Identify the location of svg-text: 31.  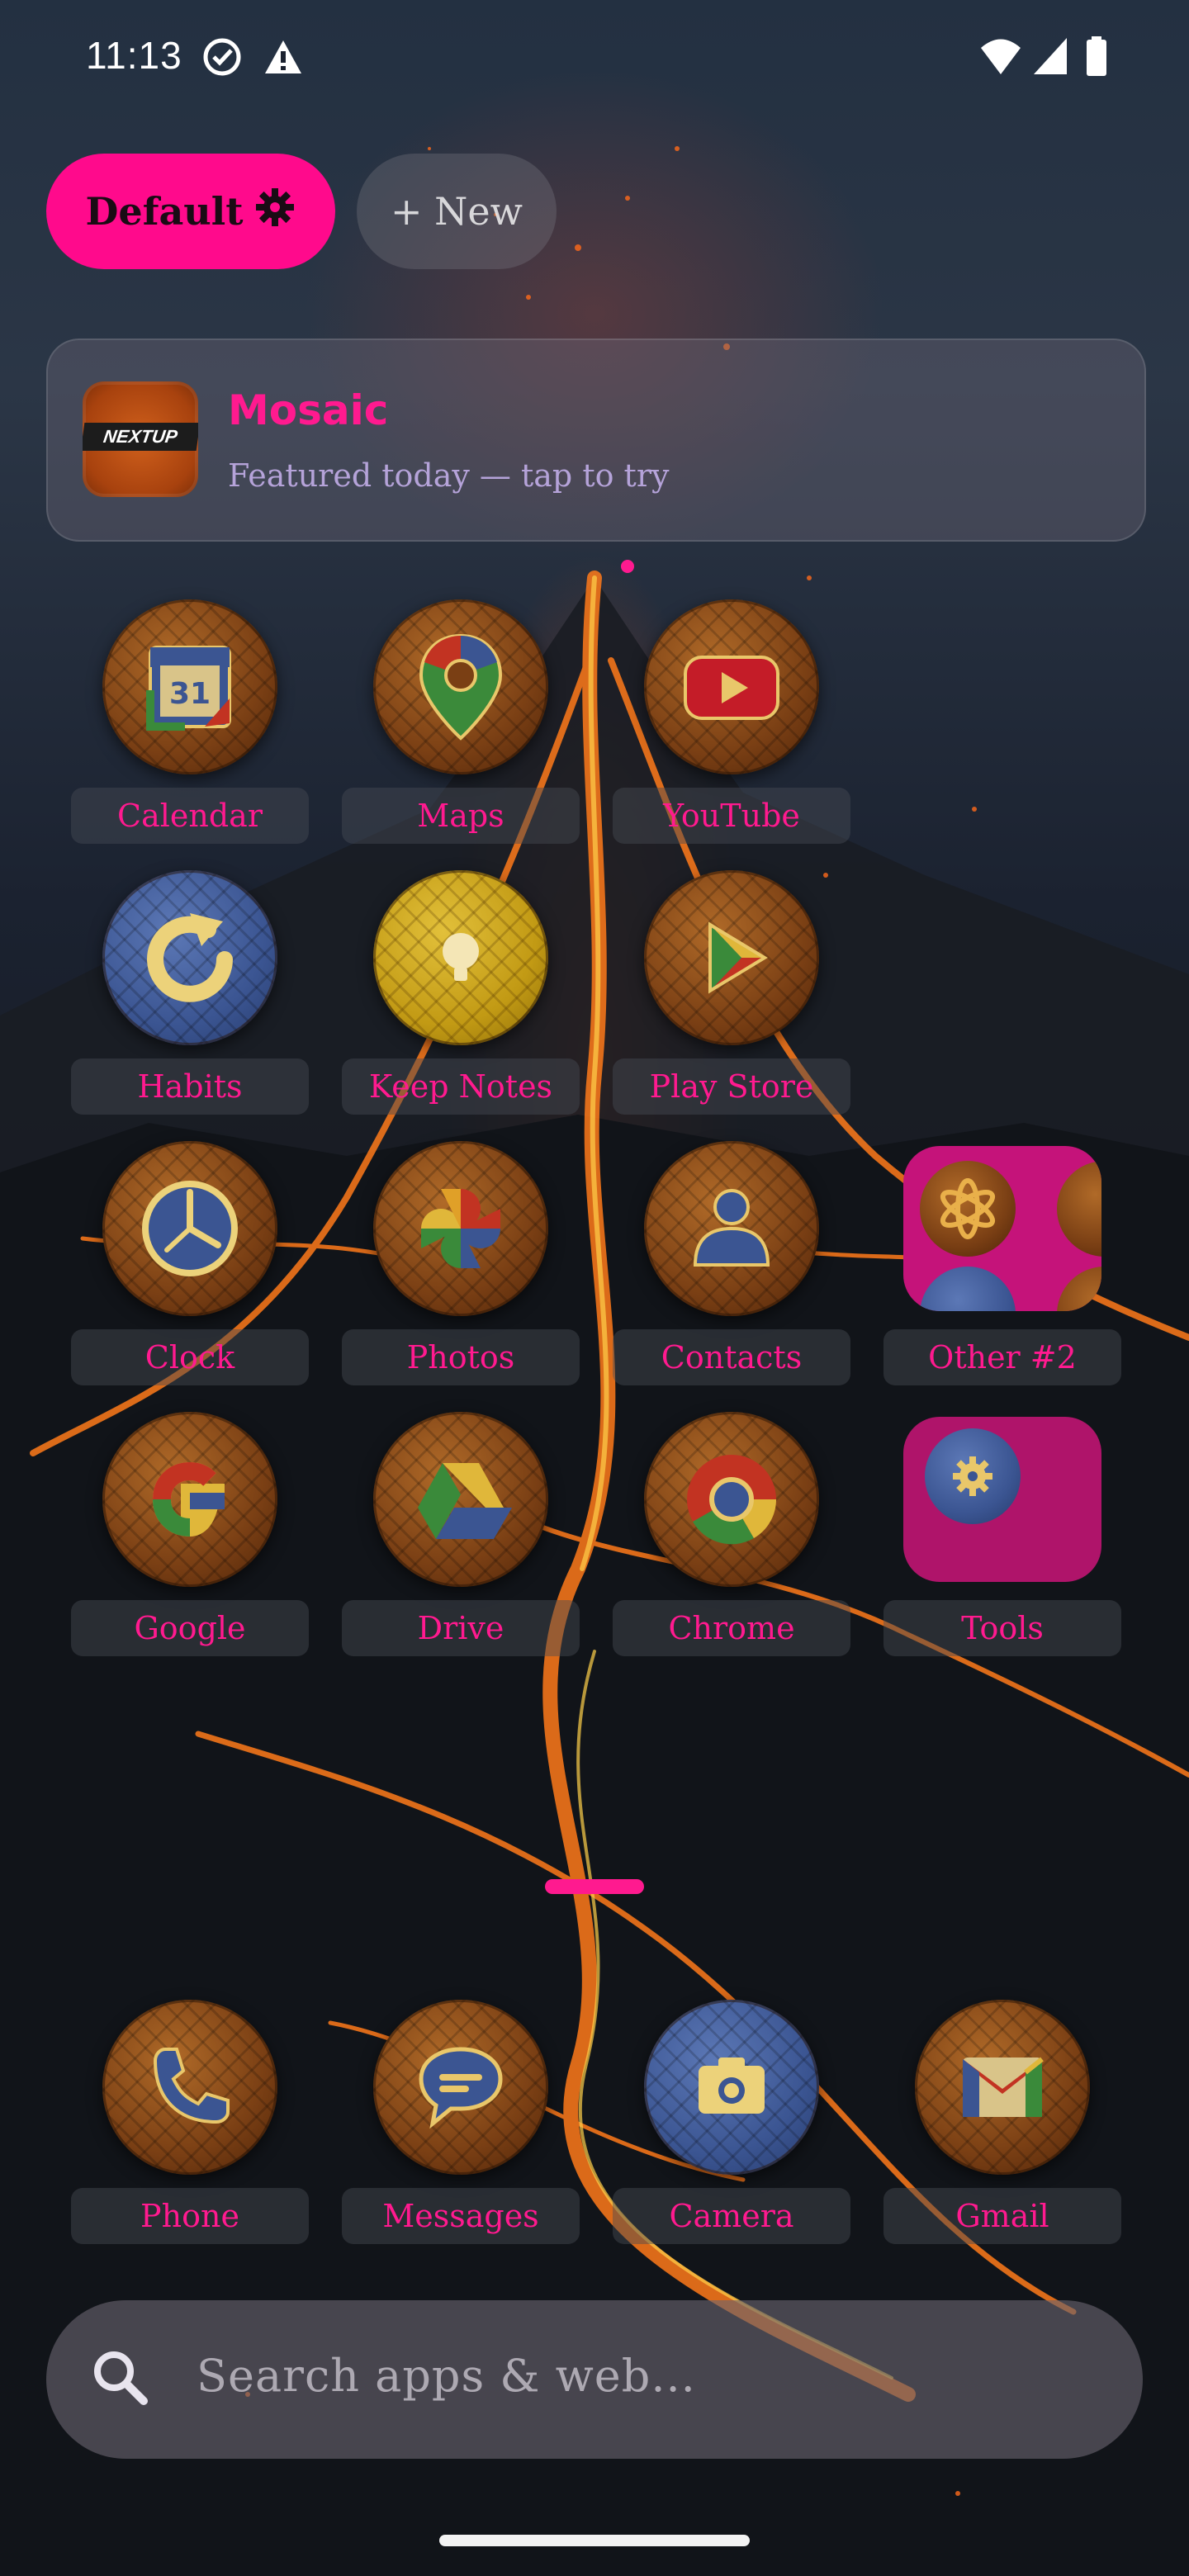
(190, 694).